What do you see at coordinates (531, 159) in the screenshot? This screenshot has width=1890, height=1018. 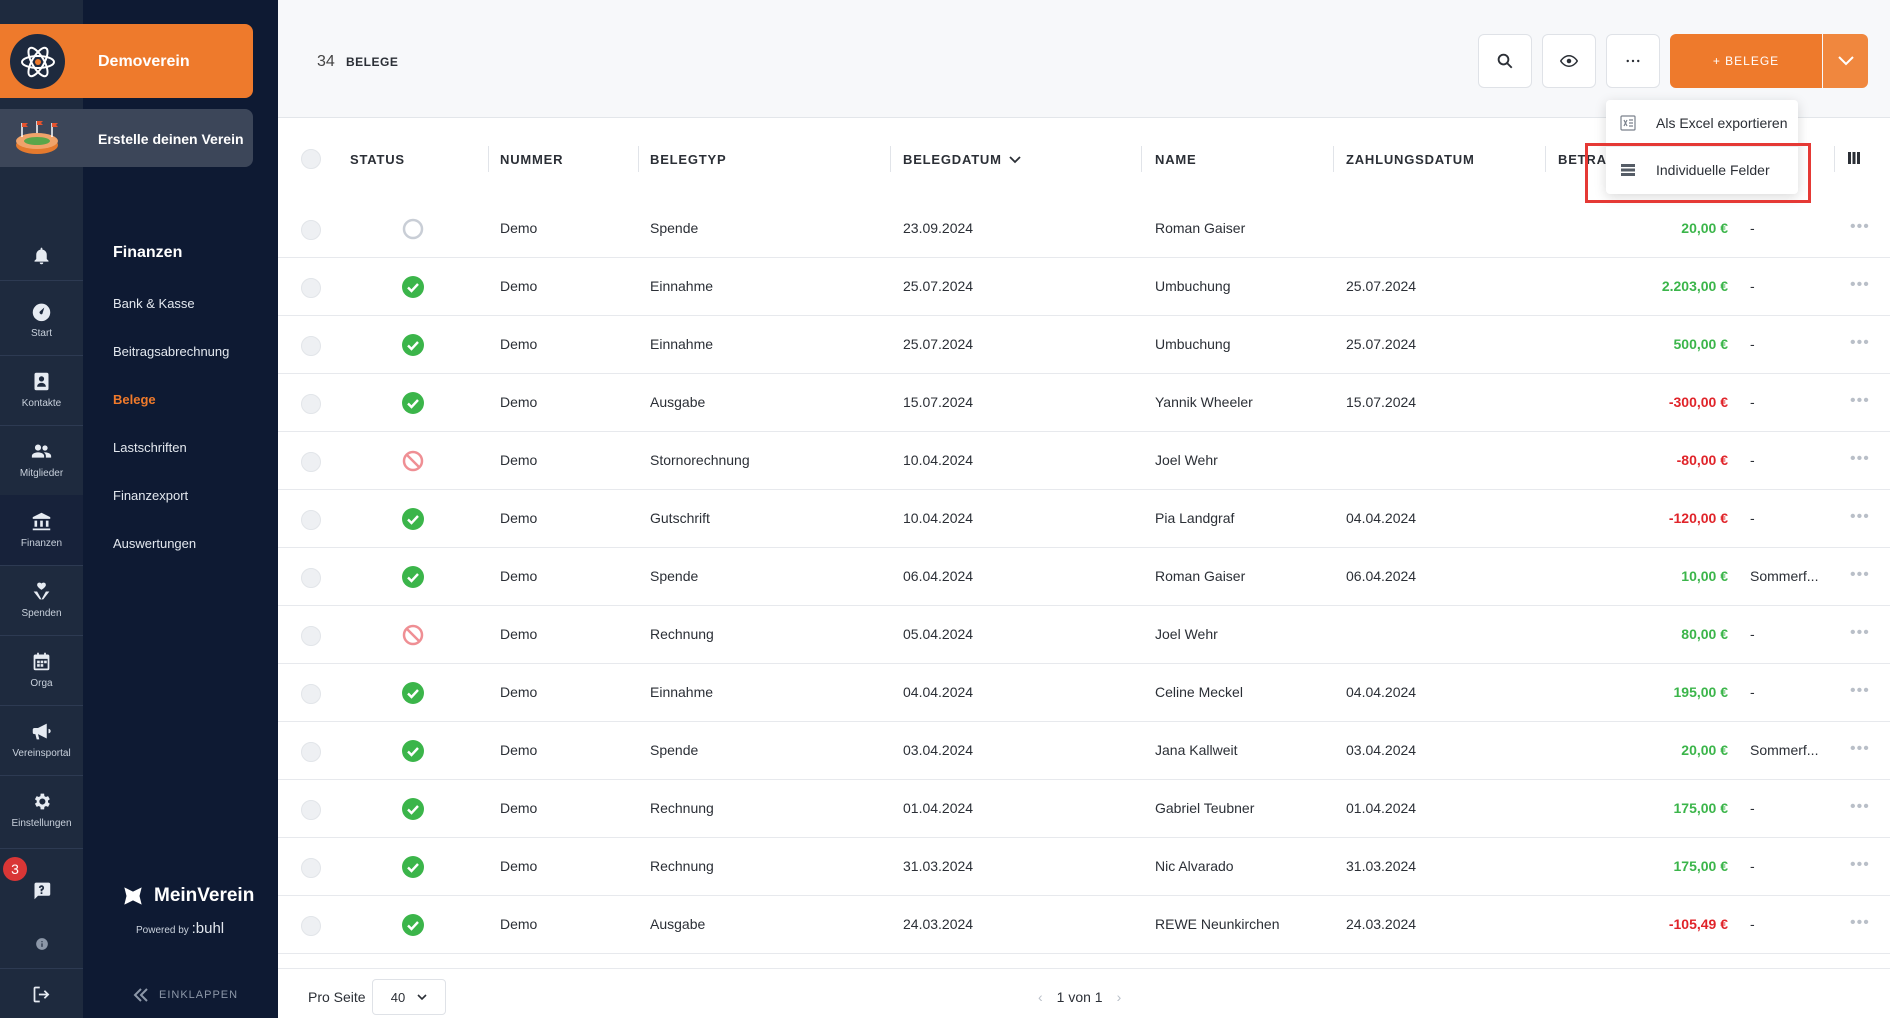 I see `col-header-nummer: NUMMER` at bounding box center [531, 159].